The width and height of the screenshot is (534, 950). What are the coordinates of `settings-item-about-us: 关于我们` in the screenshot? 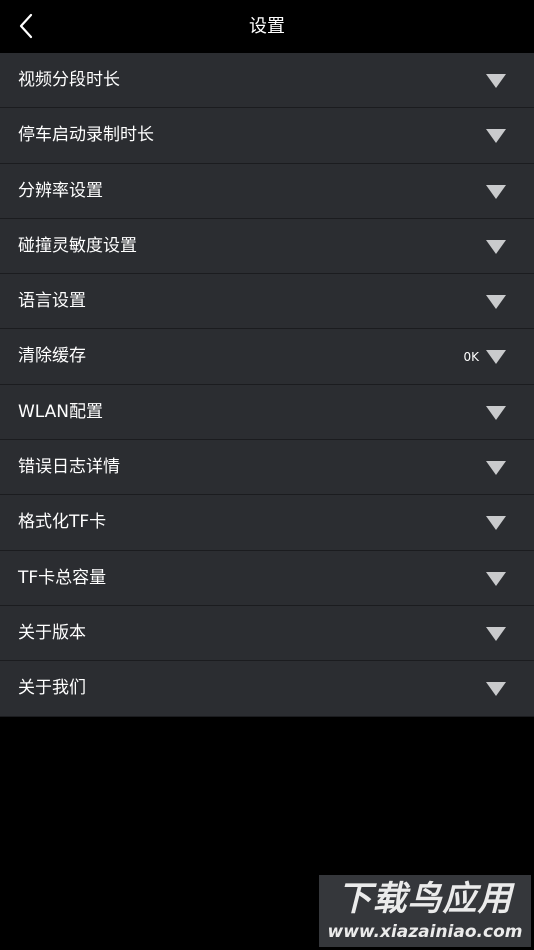 It's located at (267, 689).